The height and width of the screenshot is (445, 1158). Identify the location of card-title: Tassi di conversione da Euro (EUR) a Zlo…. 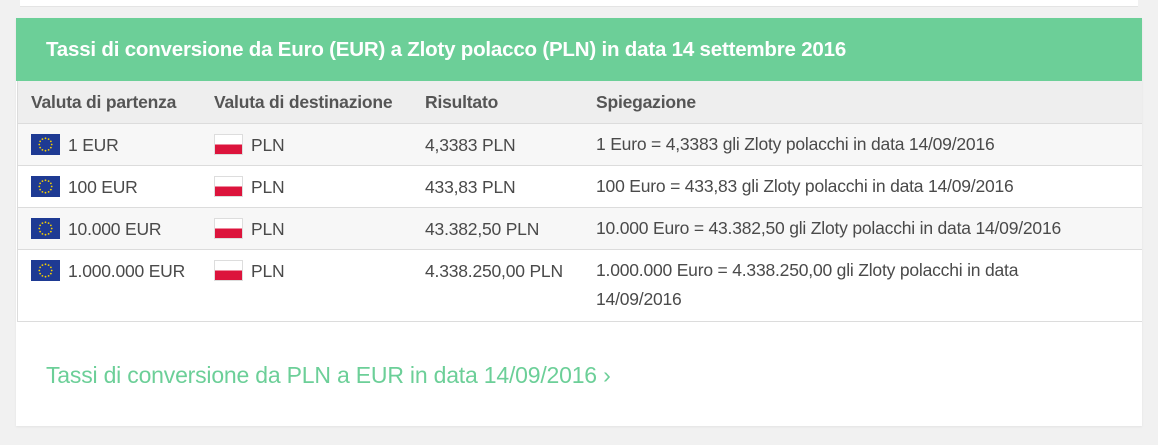
(446, 49).